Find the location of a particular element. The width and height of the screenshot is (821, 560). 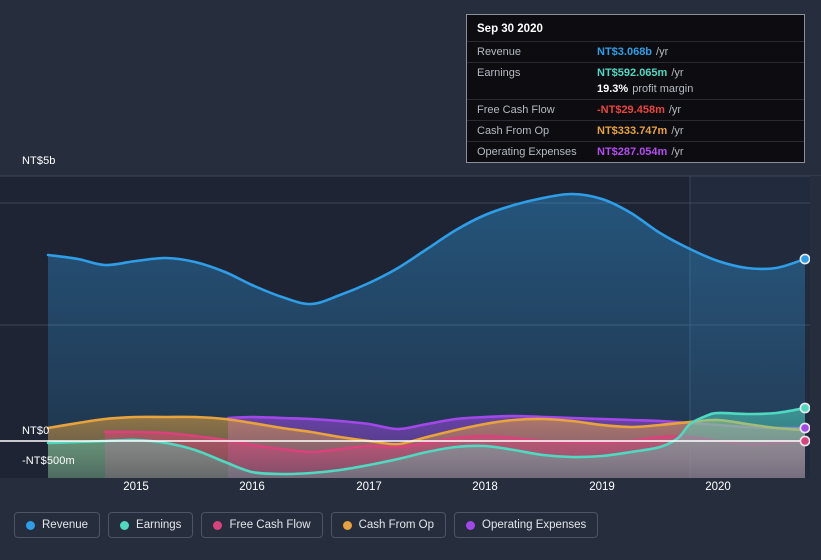

tooltip-row: Earnings NT$592.065m/yr is located at coordinates (635, 72).